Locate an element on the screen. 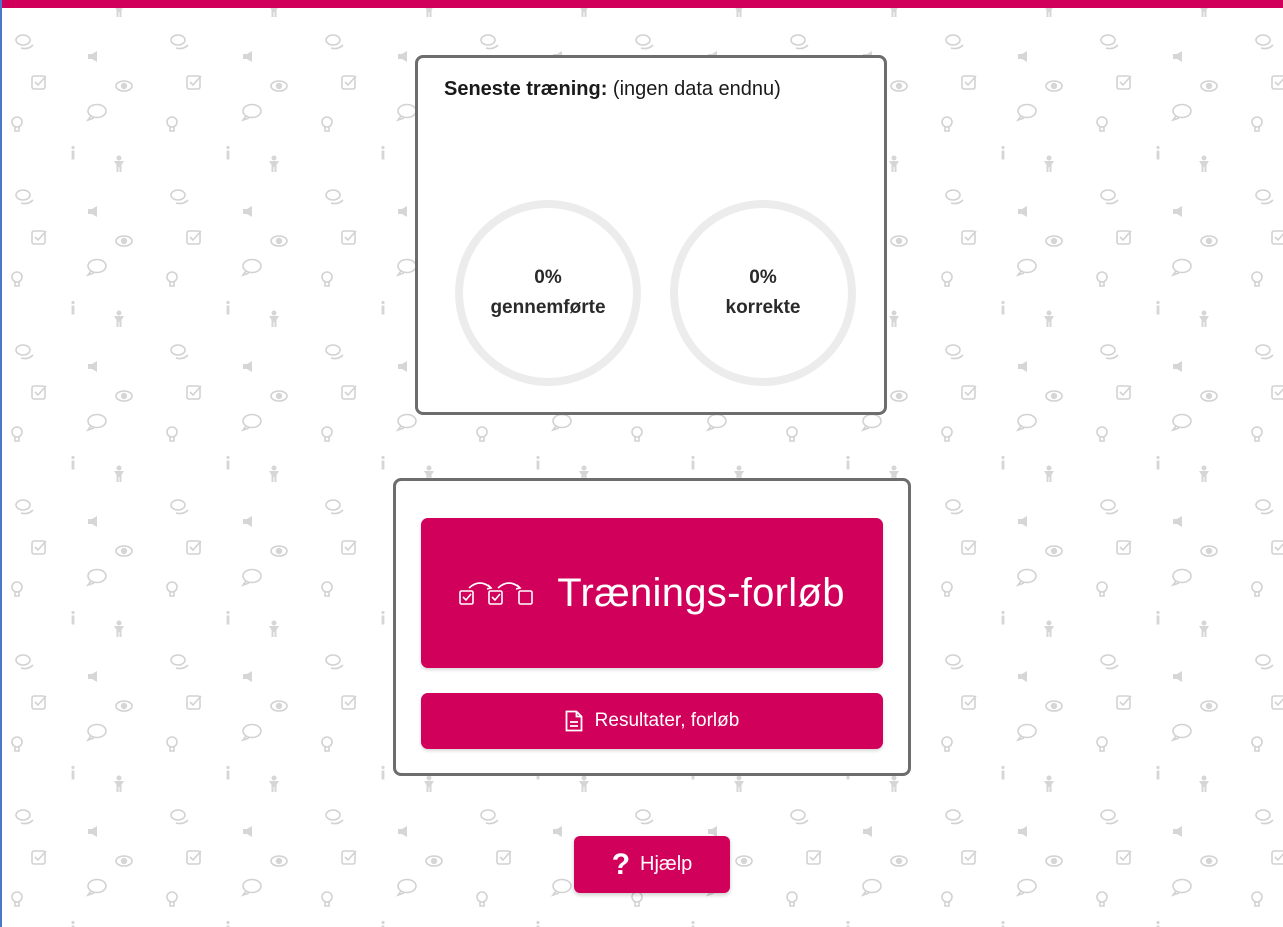 This screenshot has width=1283, height=927. training-course-button: Trænings-forløb is located at coordinates (652, 593).